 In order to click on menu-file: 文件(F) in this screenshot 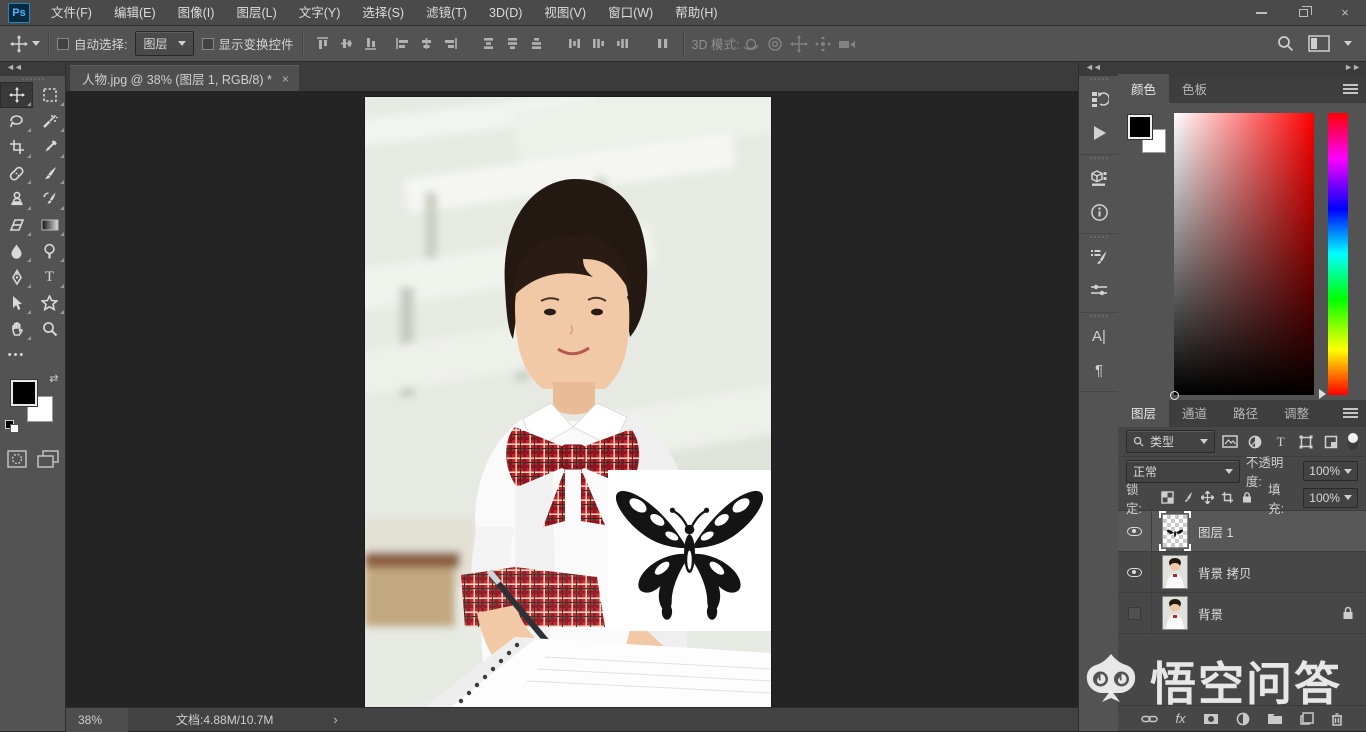, I will do `click(71, 13)`.